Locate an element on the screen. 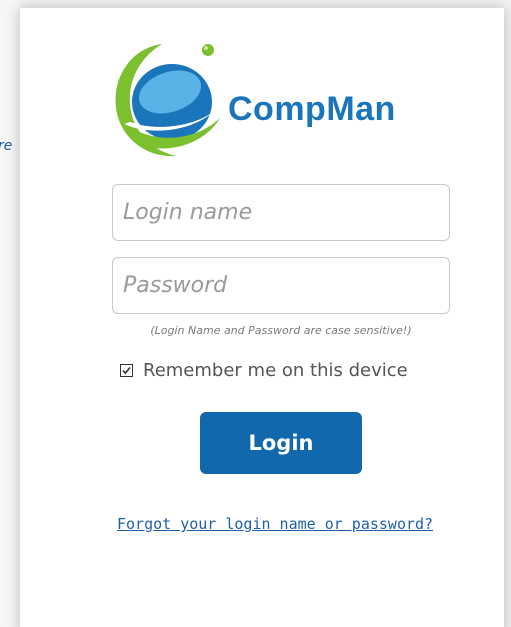 The image size is (511, 627). forgot-credentials-link: Forgot your login name or password? is located at coordinates (275, 524).